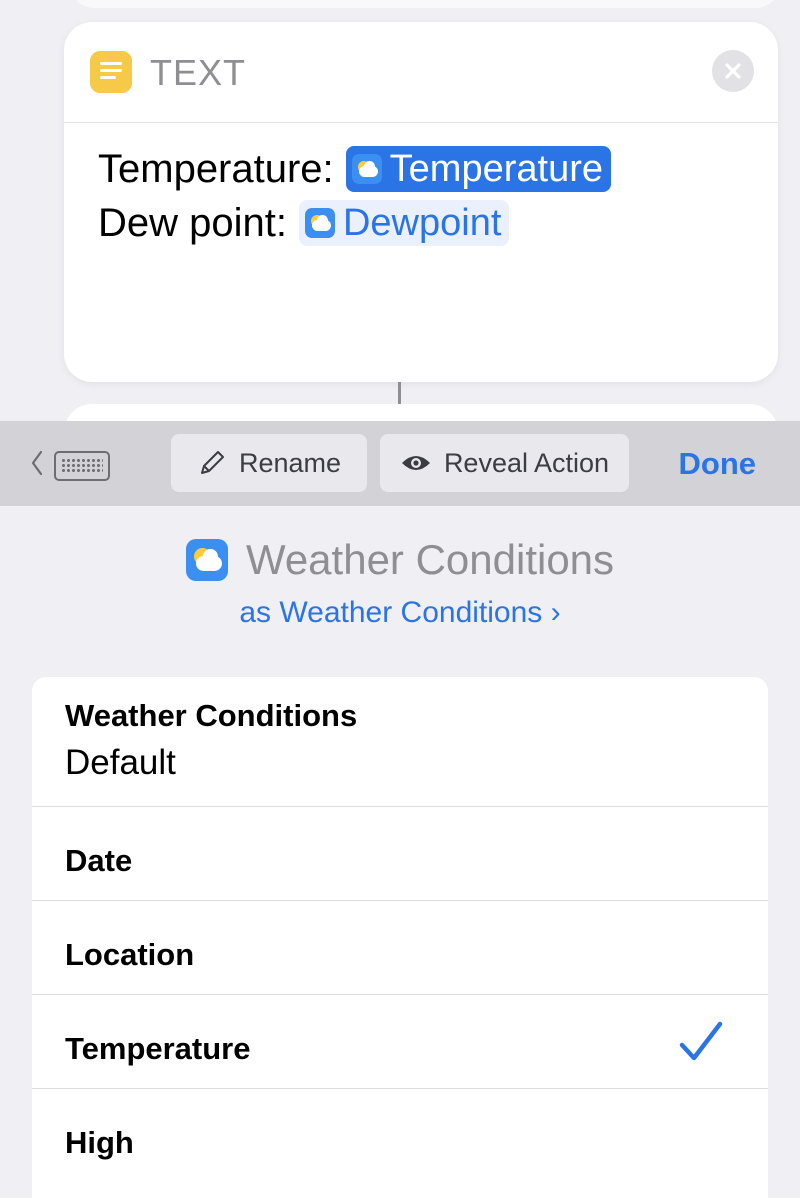  I want to click on variable-header: Weather Conditions, so click(400, 561).